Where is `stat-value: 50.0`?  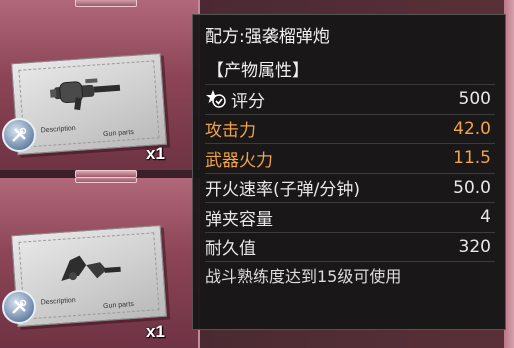 stat-value: 50.0 is located at coordinates (472, 187).